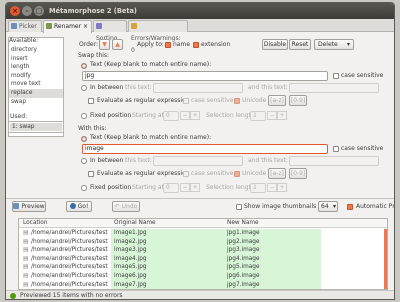 This screenshot has width=400, height=302. I want to click on with-selection-plus: +, so click(282, 187).